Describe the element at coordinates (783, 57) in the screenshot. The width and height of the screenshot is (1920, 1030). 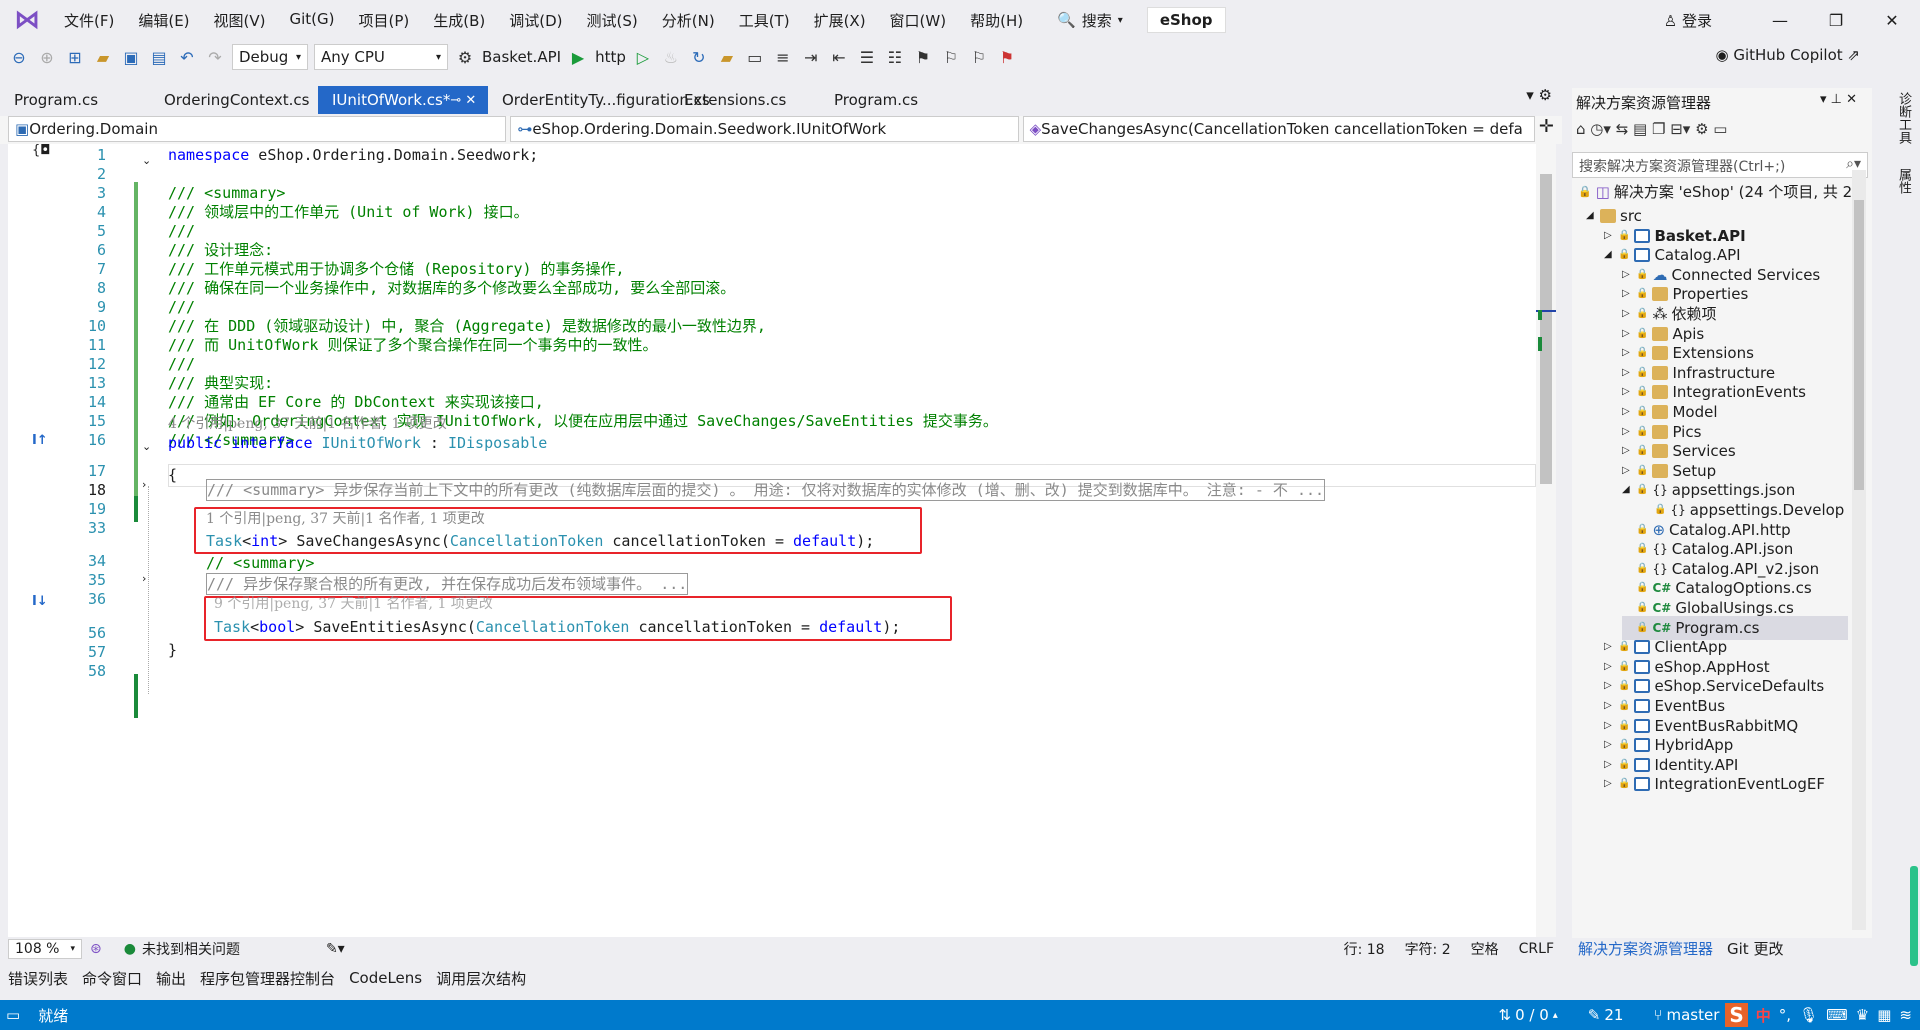
I see `format-icon: ≡` at that location.